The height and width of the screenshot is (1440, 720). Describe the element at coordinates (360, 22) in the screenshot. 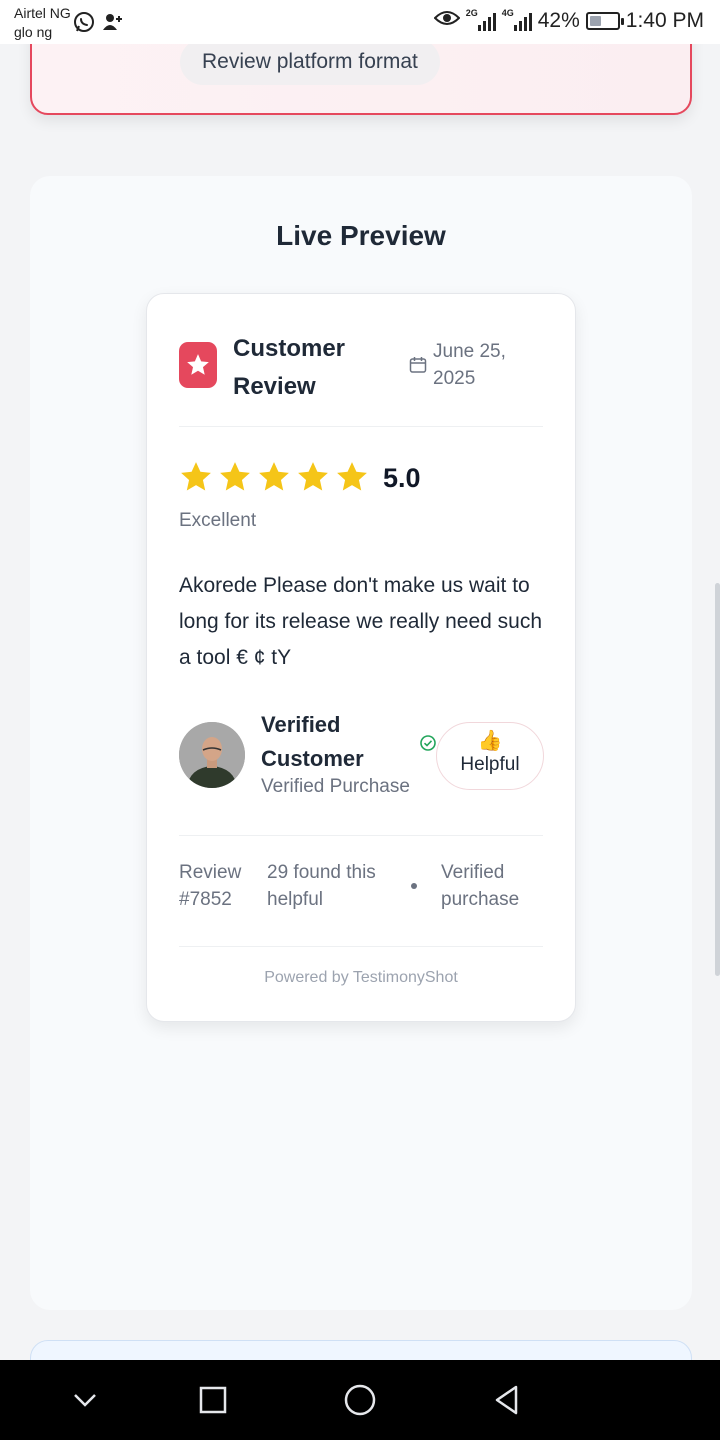

I see `status-bar: Airtel NG glo ng 2G 4G 42% 1:40 PM` at that location.